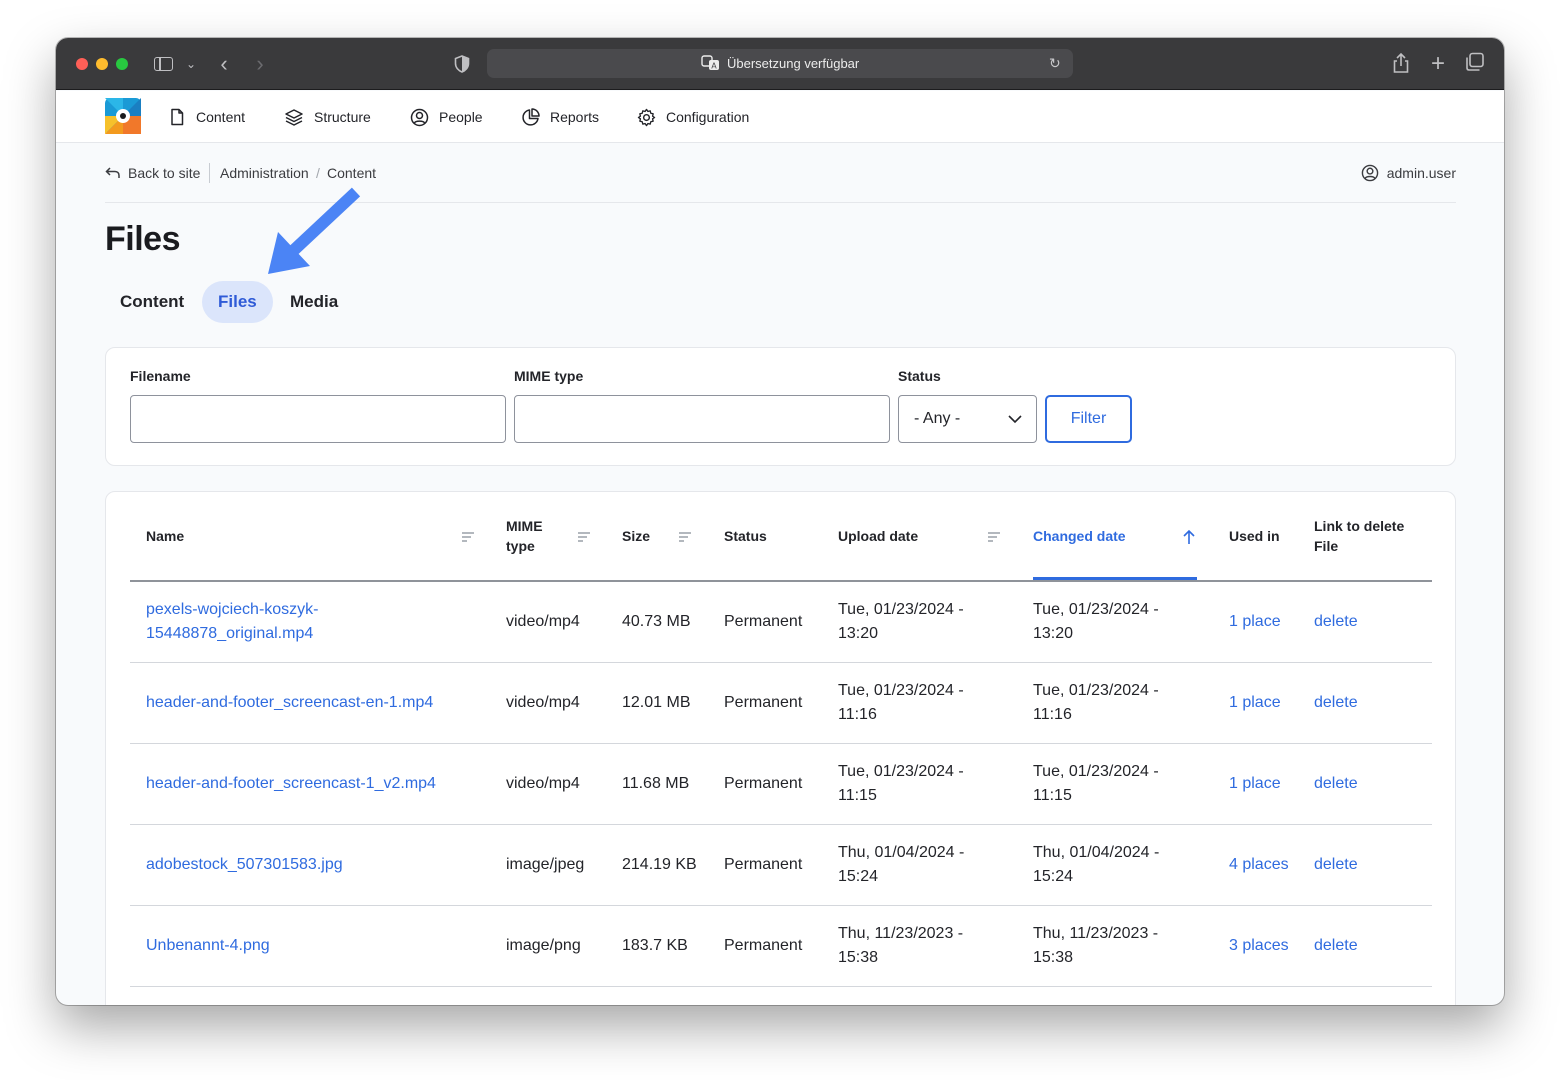 The height and width of the screenshot is (1080, 1560). Describe the element at coordinates (164, 64) in the screenshot. I see `sidebar-toggle-icon` at that location.